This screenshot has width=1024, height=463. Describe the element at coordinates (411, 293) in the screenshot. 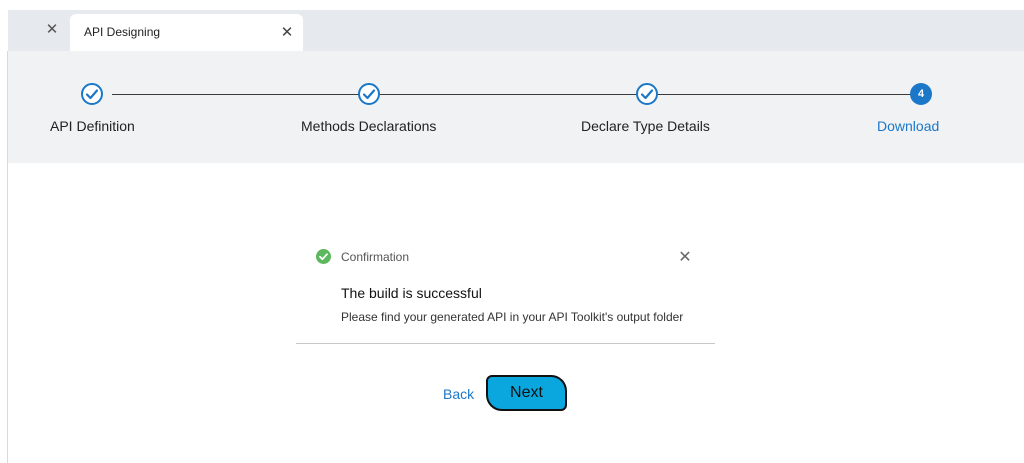

I see `confirmation-heading: The build is successful` at that location.